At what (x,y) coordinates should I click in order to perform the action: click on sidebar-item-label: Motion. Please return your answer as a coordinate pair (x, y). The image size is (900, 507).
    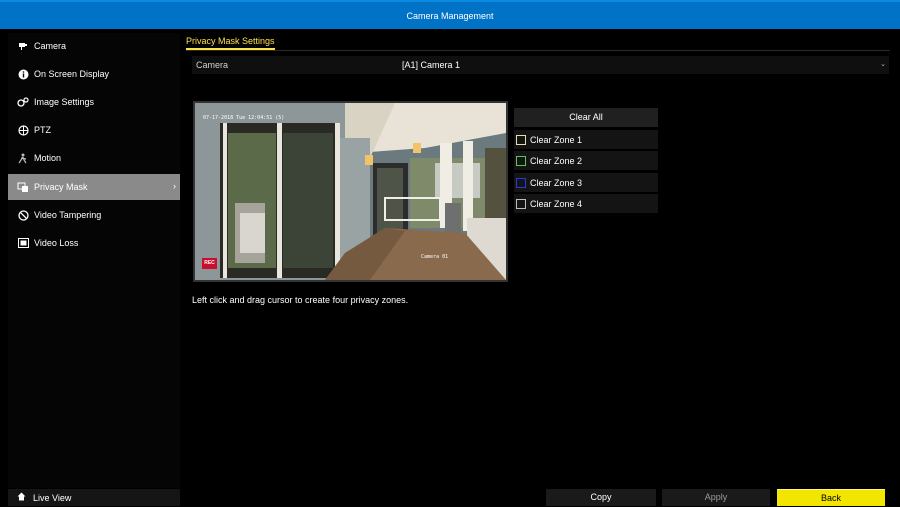
    Looking at the image, I should click on (48, 158).